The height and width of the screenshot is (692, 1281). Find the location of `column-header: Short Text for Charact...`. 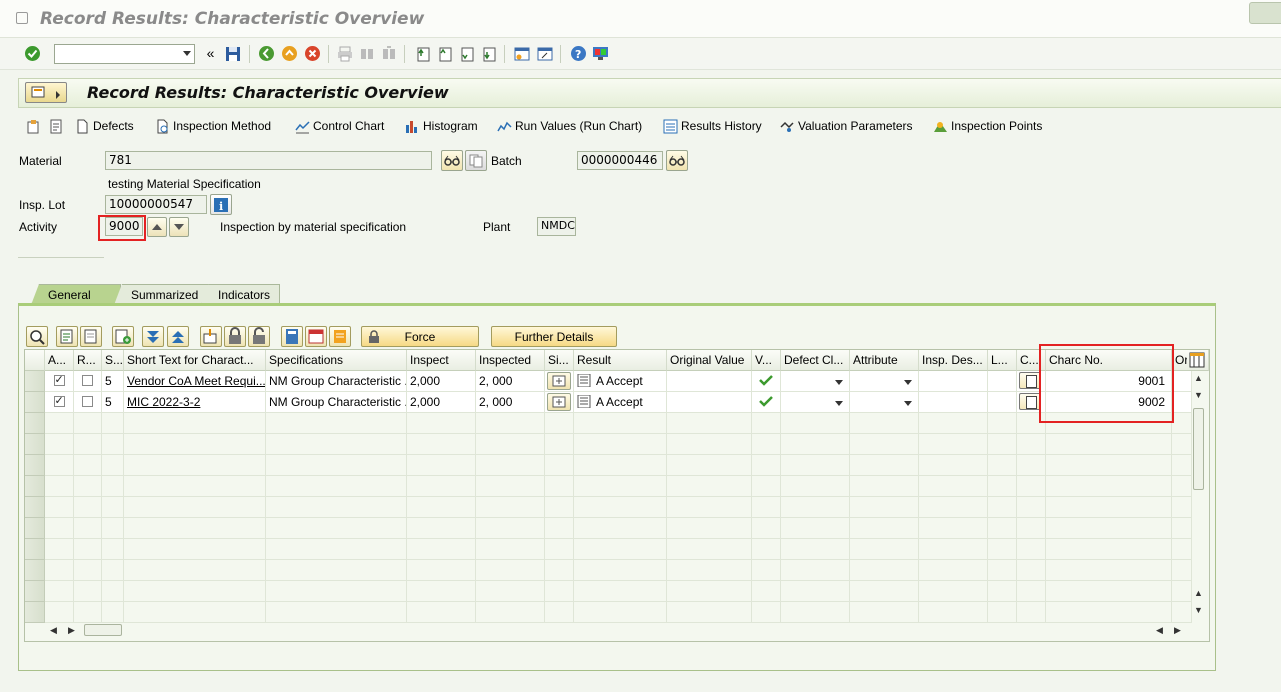

column-header: Short Text for Charact... is located at coordinates (195, 360).